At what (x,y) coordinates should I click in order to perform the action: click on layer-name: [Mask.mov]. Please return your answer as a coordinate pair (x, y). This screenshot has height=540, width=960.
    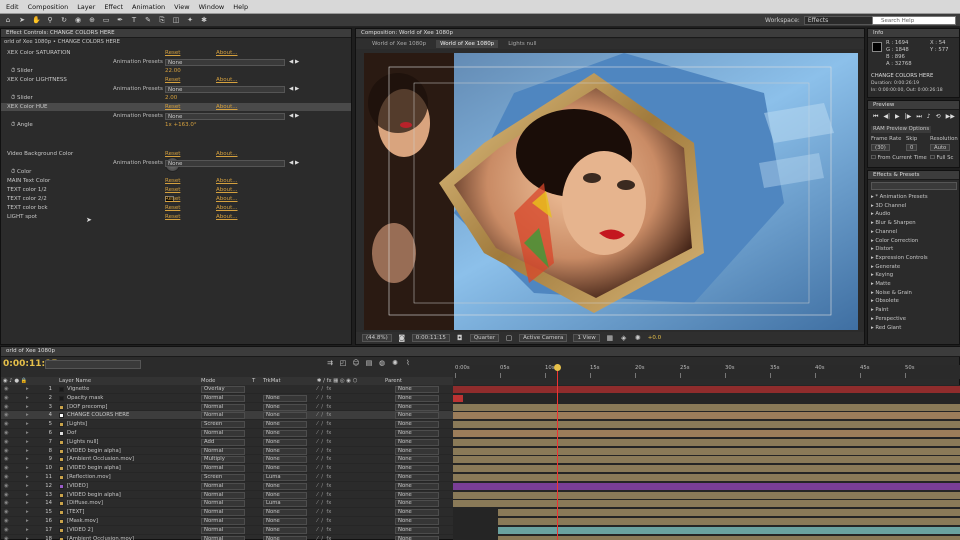
    Looking at the image, I should click on (82, 521).